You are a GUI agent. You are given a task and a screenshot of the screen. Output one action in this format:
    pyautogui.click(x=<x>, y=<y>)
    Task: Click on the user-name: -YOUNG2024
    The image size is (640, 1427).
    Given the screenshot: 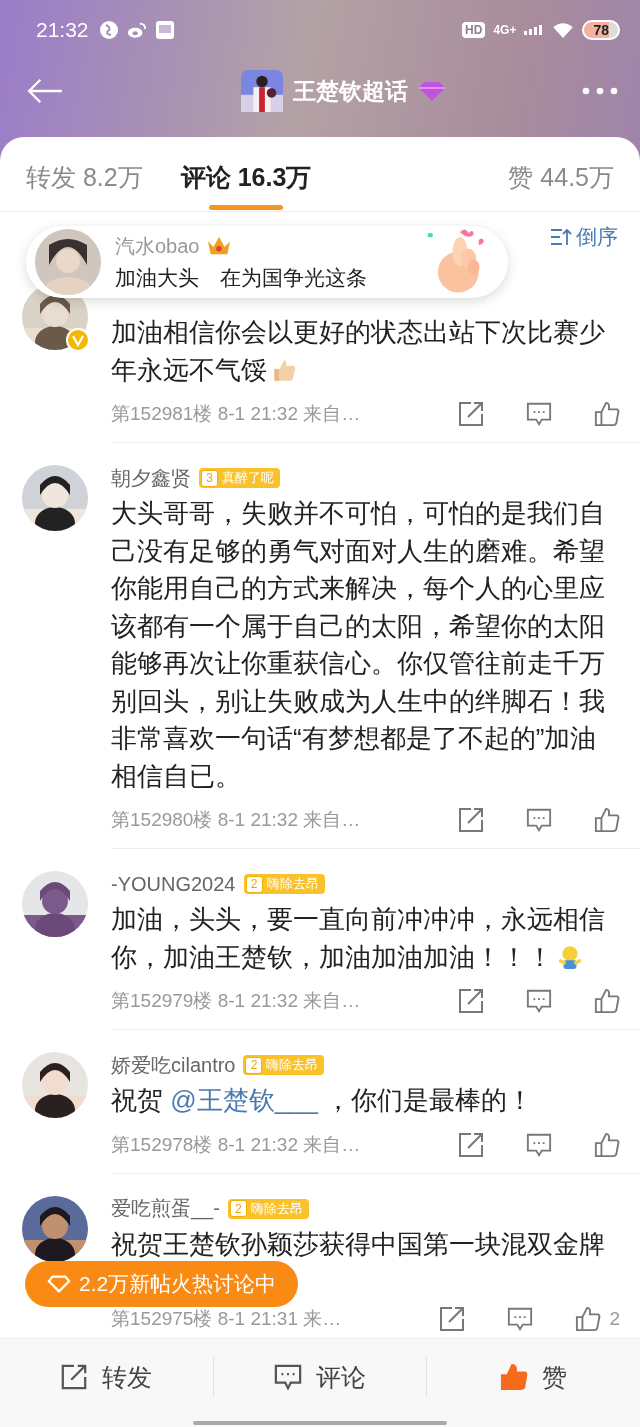 What is the action you would take?
    pyautogui.click(x=173, y=884)
    